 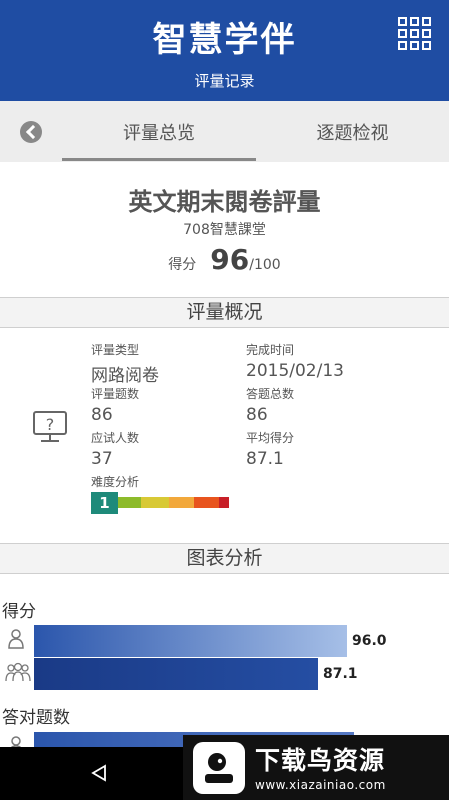 I want to click on difficulty-bar: 1, so click(x=160, y=503).